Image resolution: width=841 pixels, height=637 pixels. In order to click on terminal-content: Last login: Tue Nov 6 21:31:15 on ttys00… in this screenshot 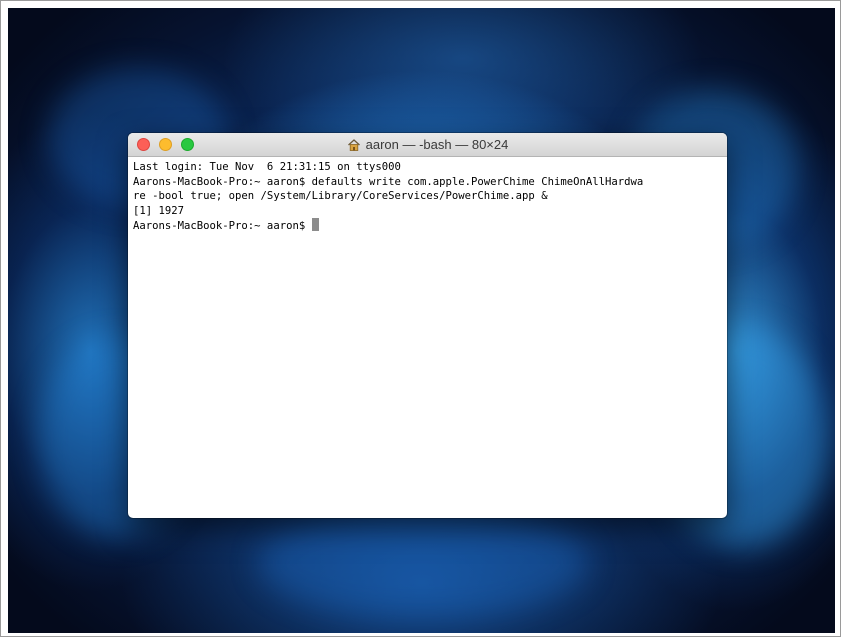, I will do `click(427, 195)`.